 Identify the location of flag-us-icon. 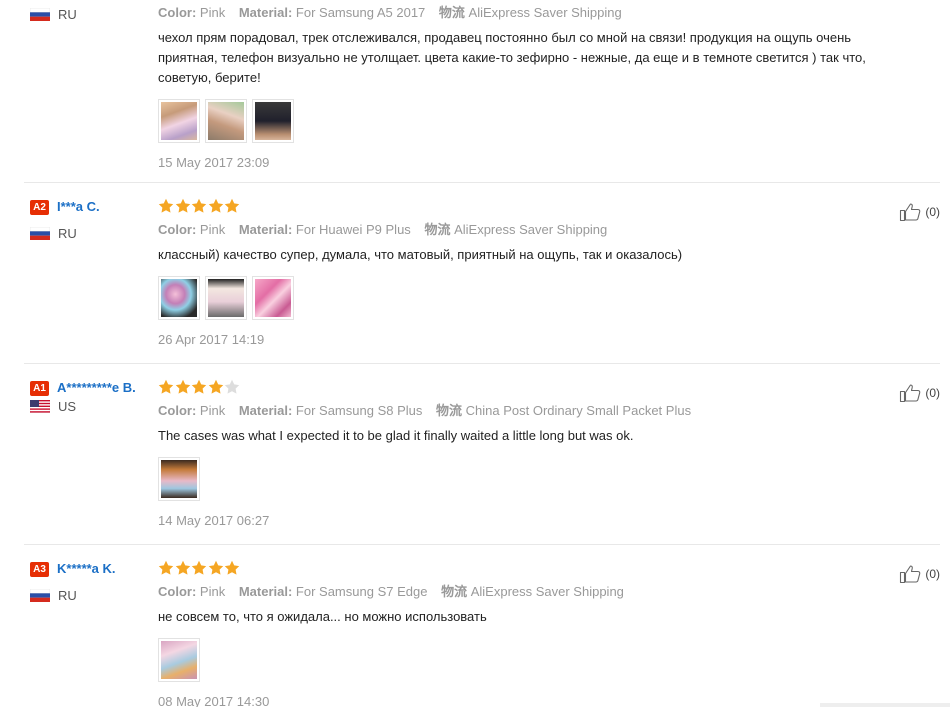
(40, 406).